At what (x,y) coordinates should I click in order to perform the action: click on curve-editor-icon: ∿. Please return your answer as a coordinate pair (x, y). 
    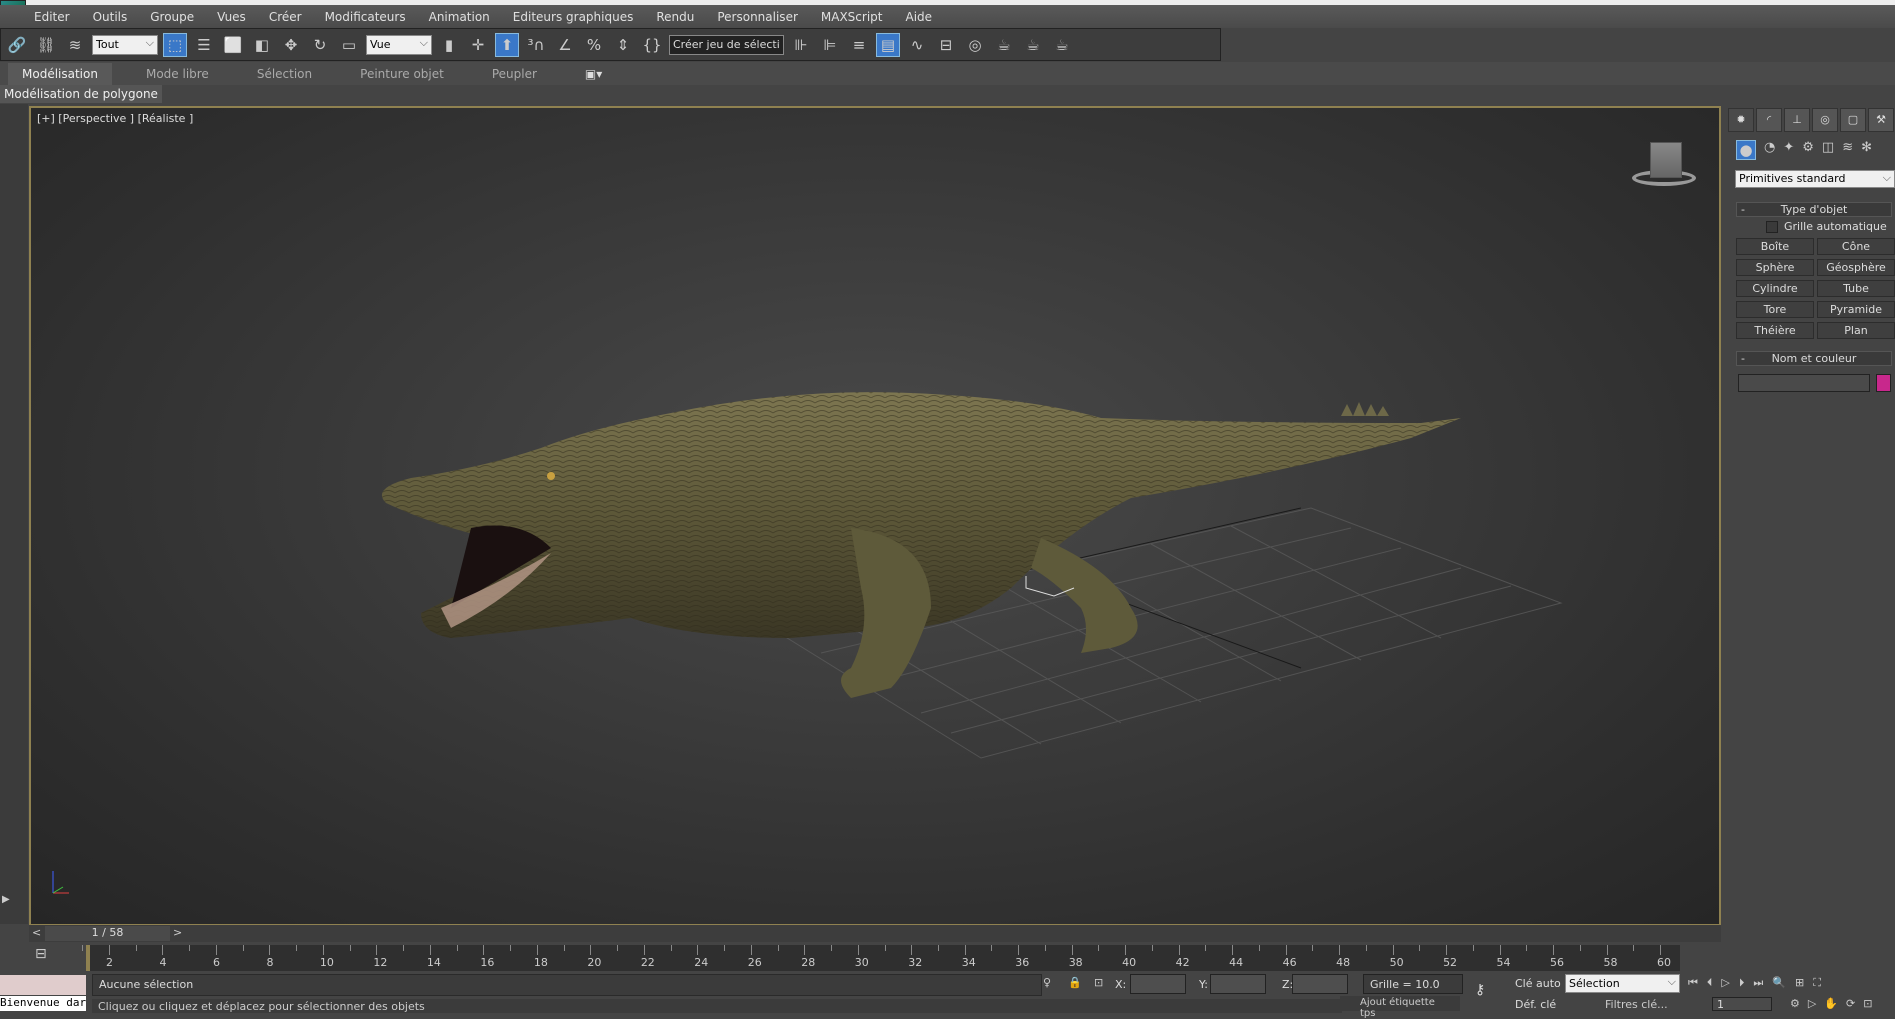
    Looking at the image, I should click on (917, 45).